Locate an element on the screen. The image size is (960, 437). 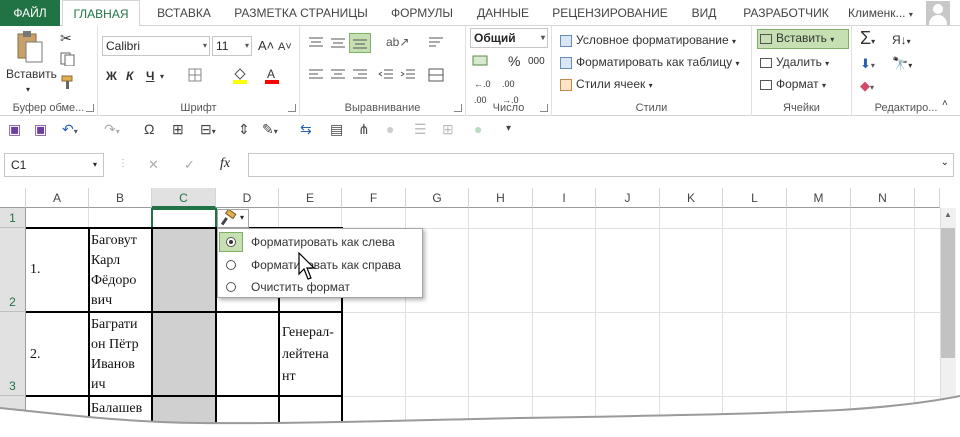
indent-decrease-icon is located at coordinates (386, 77).